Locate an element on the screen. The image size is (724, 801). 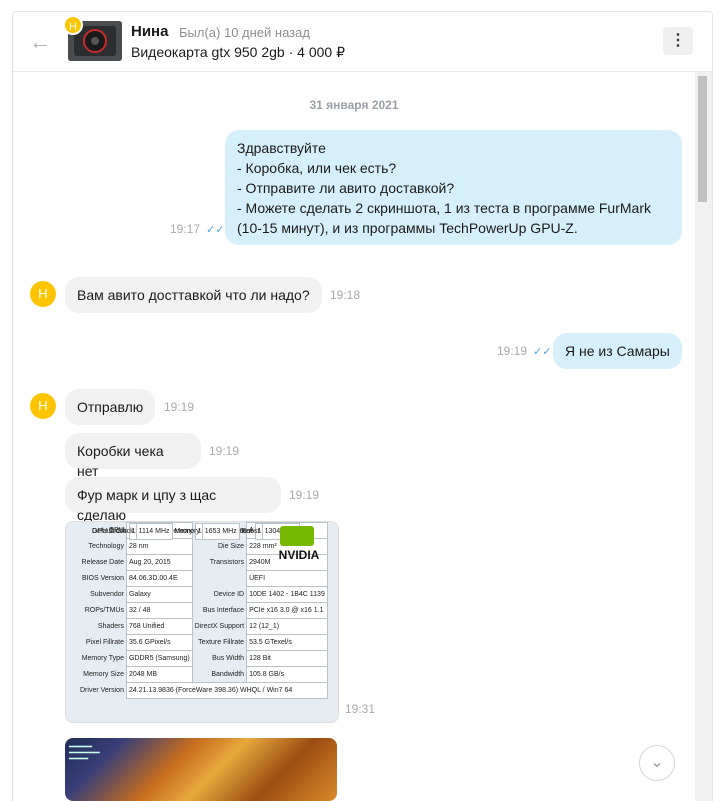
message-time: 19:17 is located at coordinates (185, 229).